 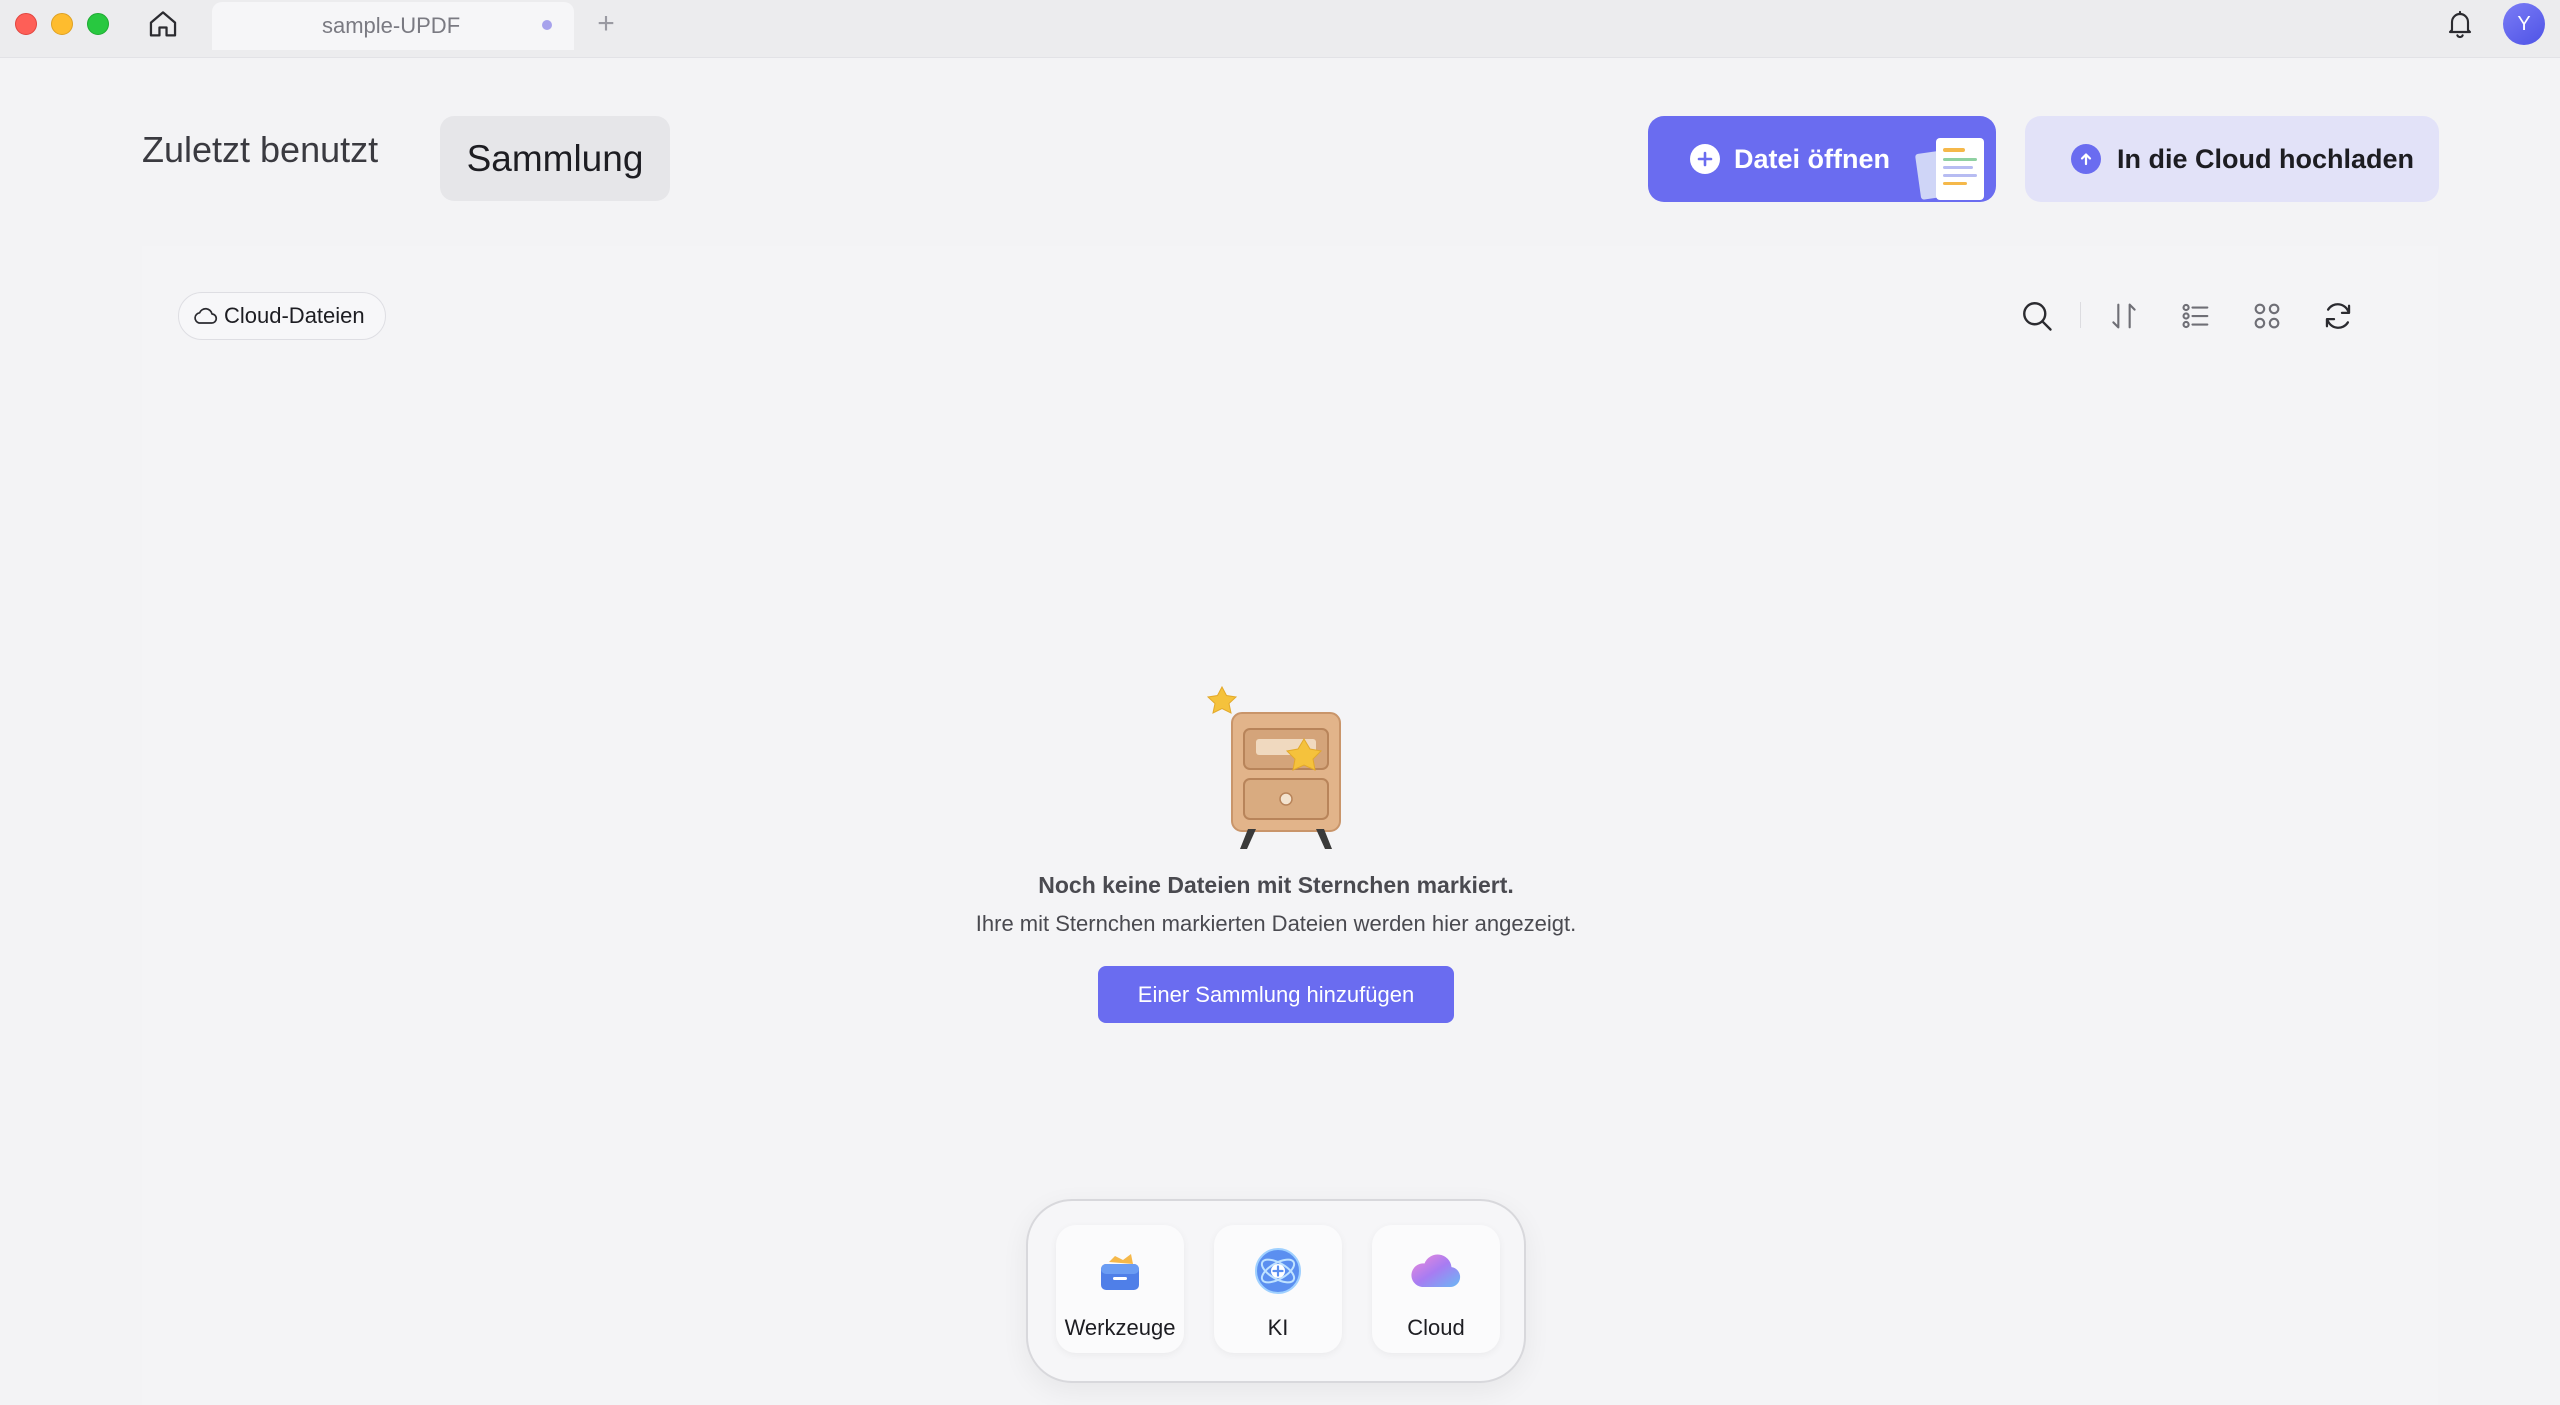 What do you see at coordinates (294, 315) in the screenshot?
I see `cloud-files-label: Cloud-Dateien` at bounding box center [294, 315].